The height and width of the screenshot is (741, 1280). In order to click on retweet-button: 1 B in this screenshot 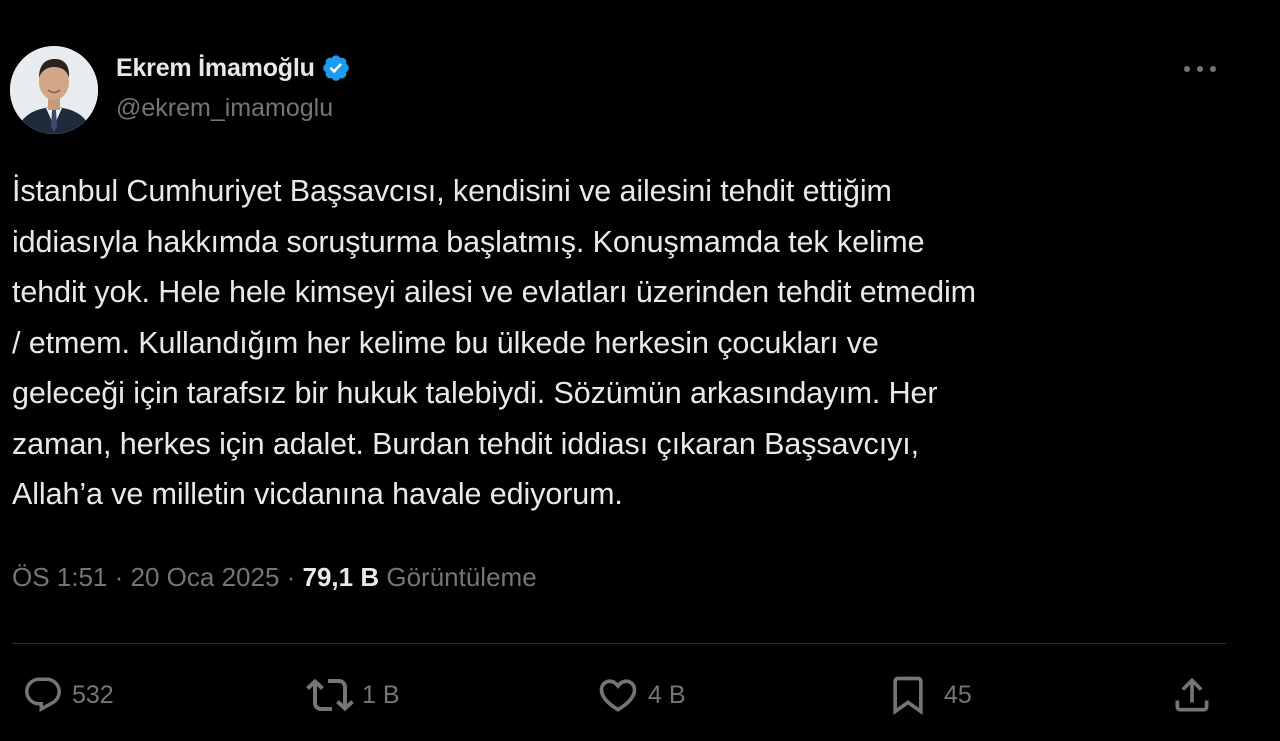, I will do `click(353, 695)`.